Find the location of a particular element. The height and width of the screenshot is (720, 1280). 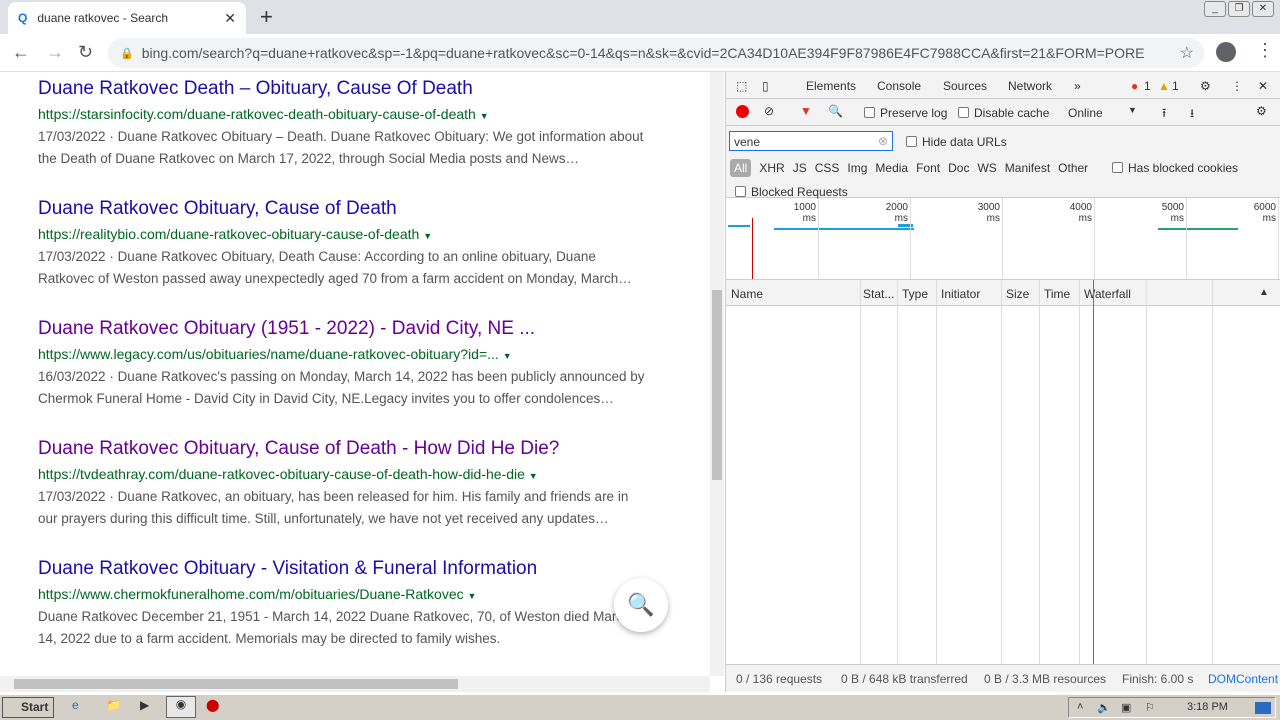

devtools-menu-icon: ⋮ is located at coordinates (1237, 86).